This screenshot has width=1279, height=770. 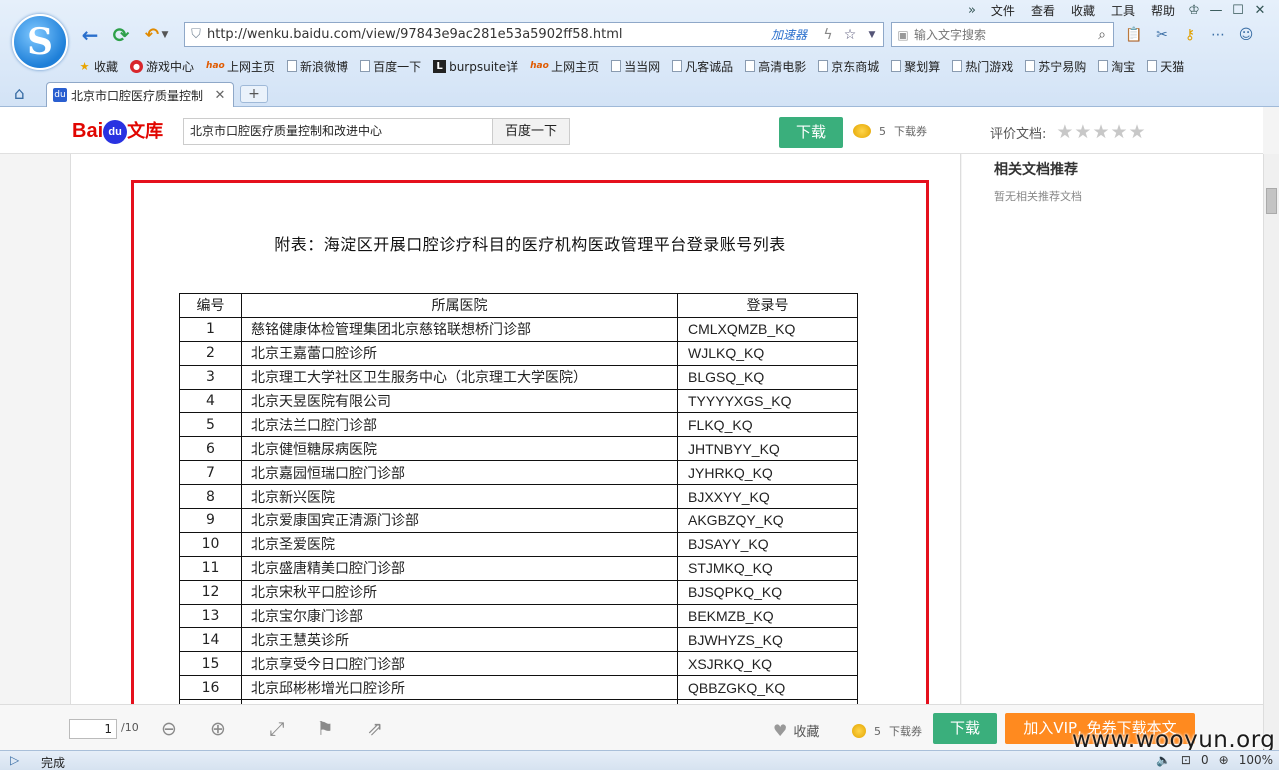 What do you see at coordinates (767, 544) in the screenshot?
I see `login-id: BJSAYY_KQ` at bounding box center [767, 544].